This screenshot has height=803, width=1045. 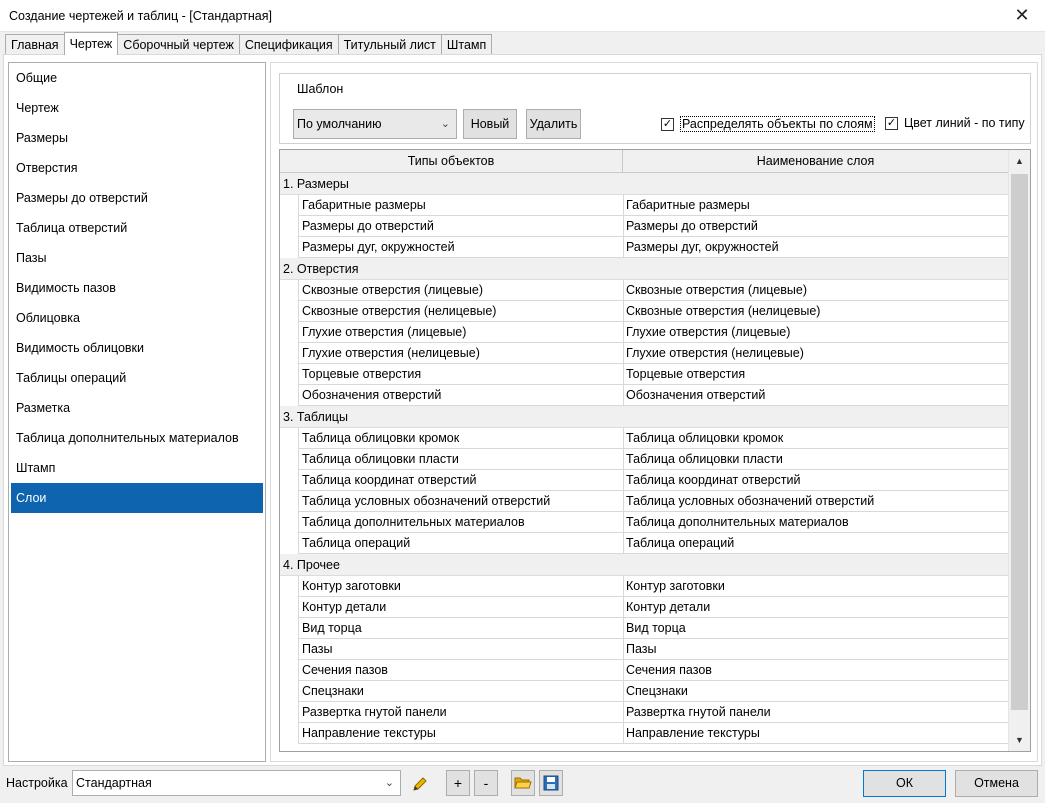 I want to click on layer-name-cell: Контур детали, so click(x=815, y=607).